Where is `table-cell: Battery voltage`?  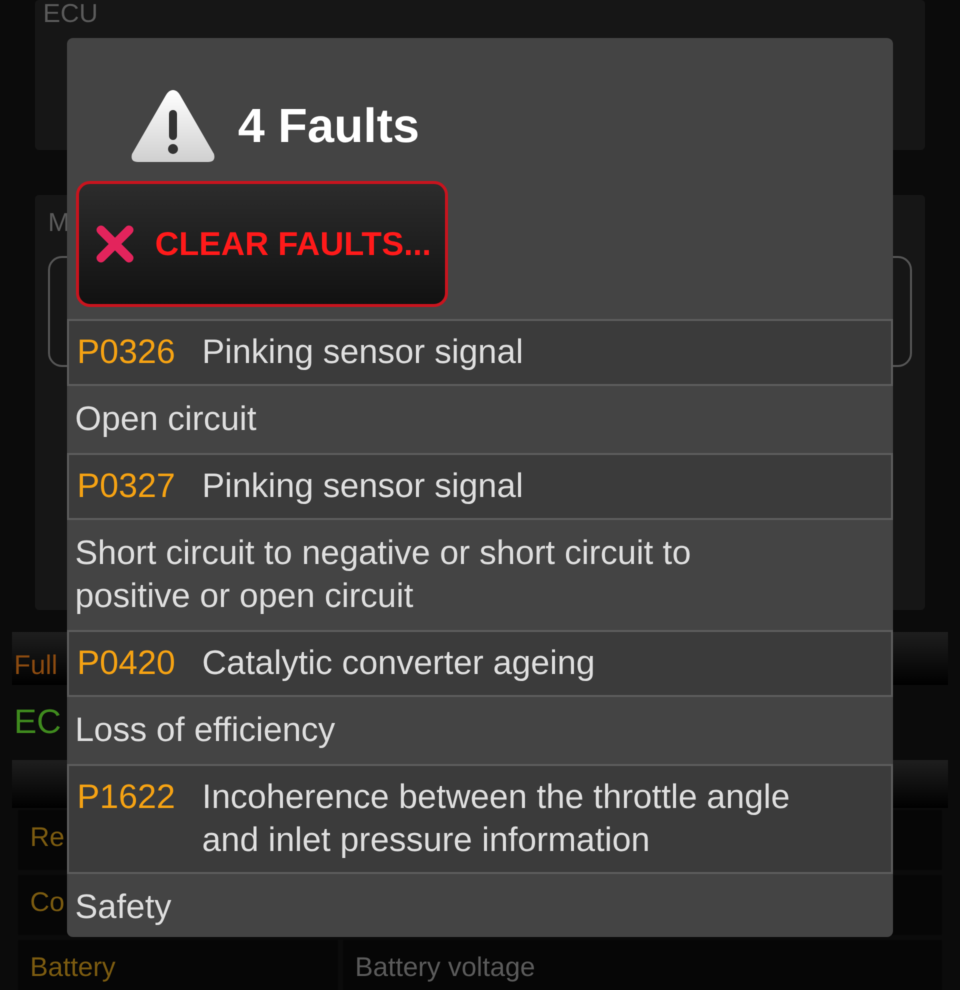 table-cell: Battery voltage is located at coordinates (642, 965).